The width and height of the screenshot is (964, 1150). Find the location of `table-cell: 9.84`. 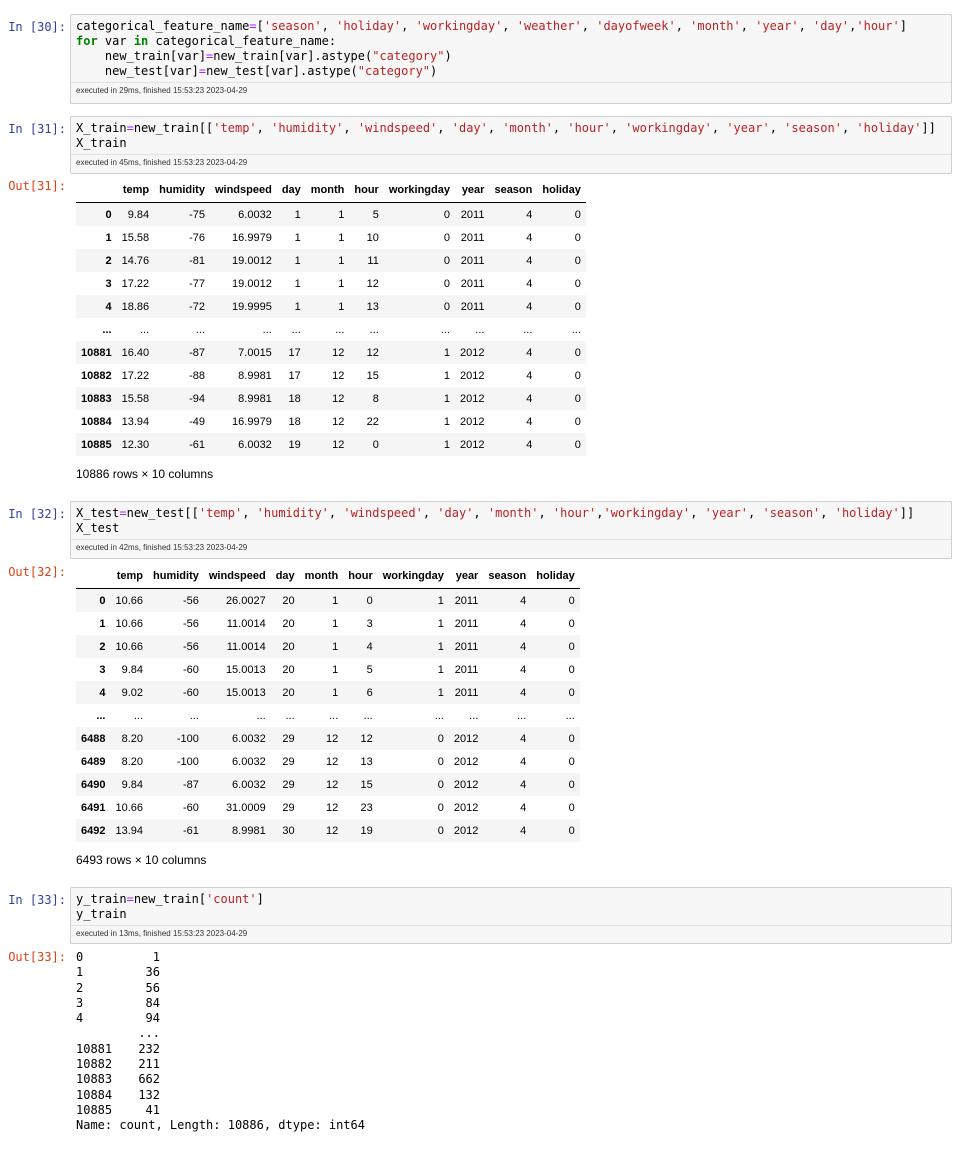

table-cell: 9.84 is located at coordinates (132, 669).